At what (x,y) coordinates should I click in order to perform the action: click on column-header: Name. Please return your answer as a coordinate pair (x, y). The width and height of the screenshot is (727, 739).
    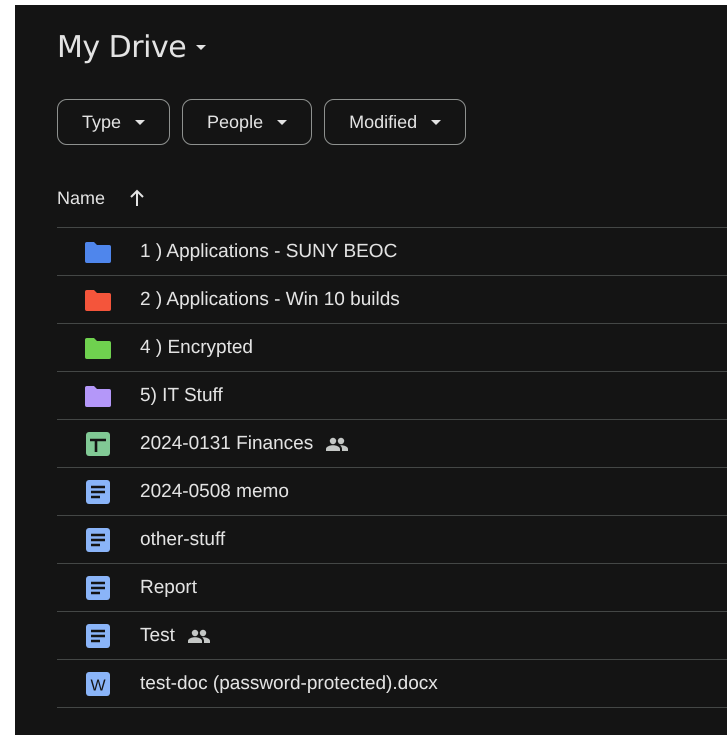
    Looking at the image, I should click on (81, 198).